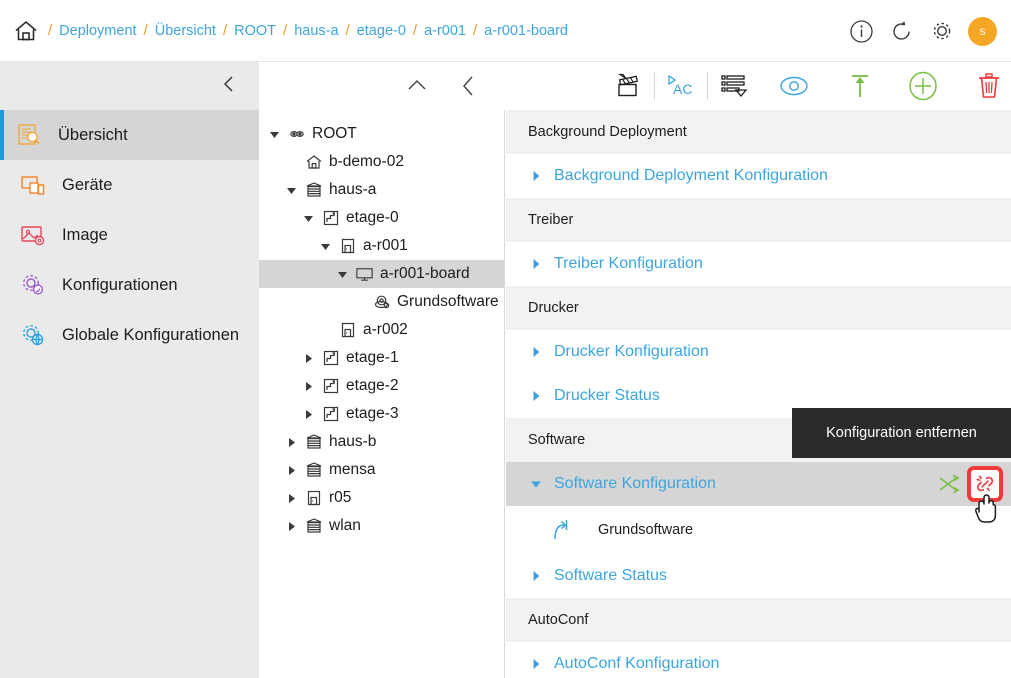  I want to click on tree-node-label: haus-a, so click(353, 189).